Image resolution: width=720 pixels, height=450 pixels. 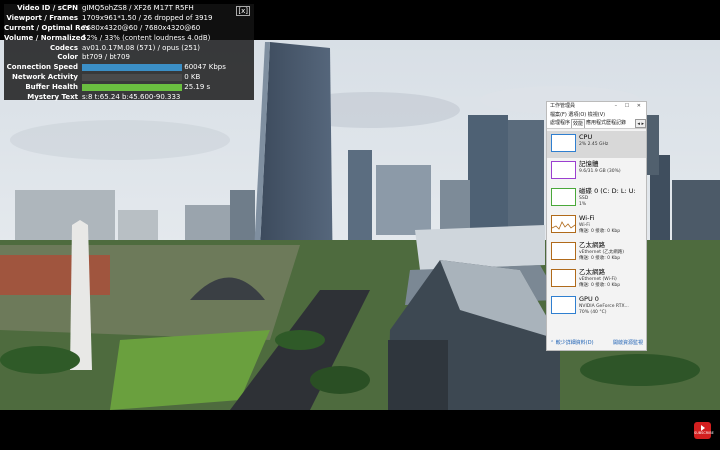 I want to click on stats-close-button: [x], so click(x=243, y=11).